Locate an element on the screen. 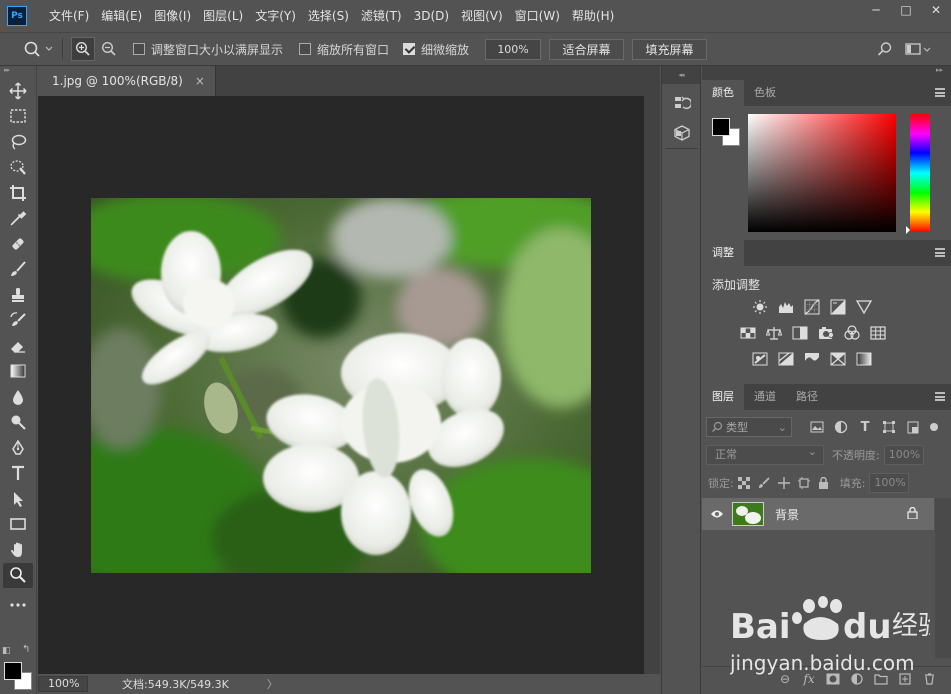 The width and height of the screenshot is (951, 694). selective-color-icon is located at coordinates (838, 359).